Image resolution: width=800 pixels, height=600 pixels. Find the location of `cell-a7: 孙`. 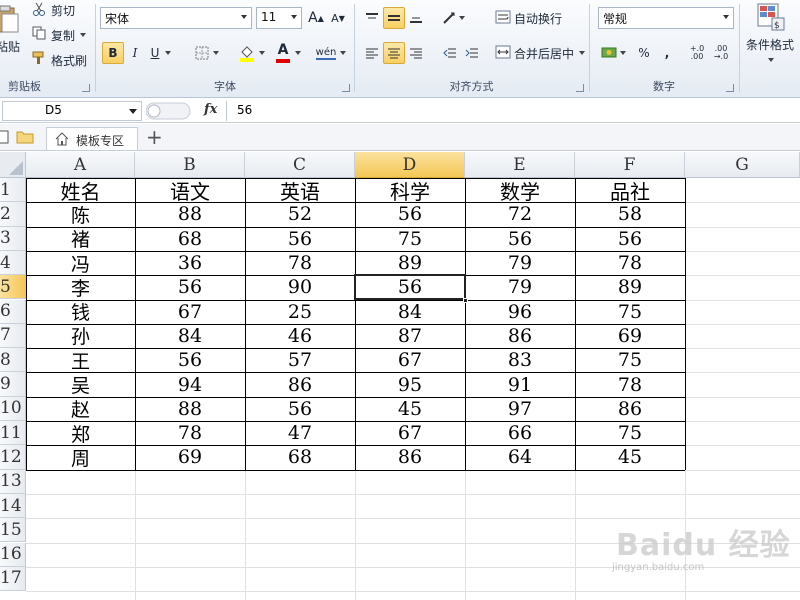

cell-a7: 孙 is located at coordinates (80, 336).